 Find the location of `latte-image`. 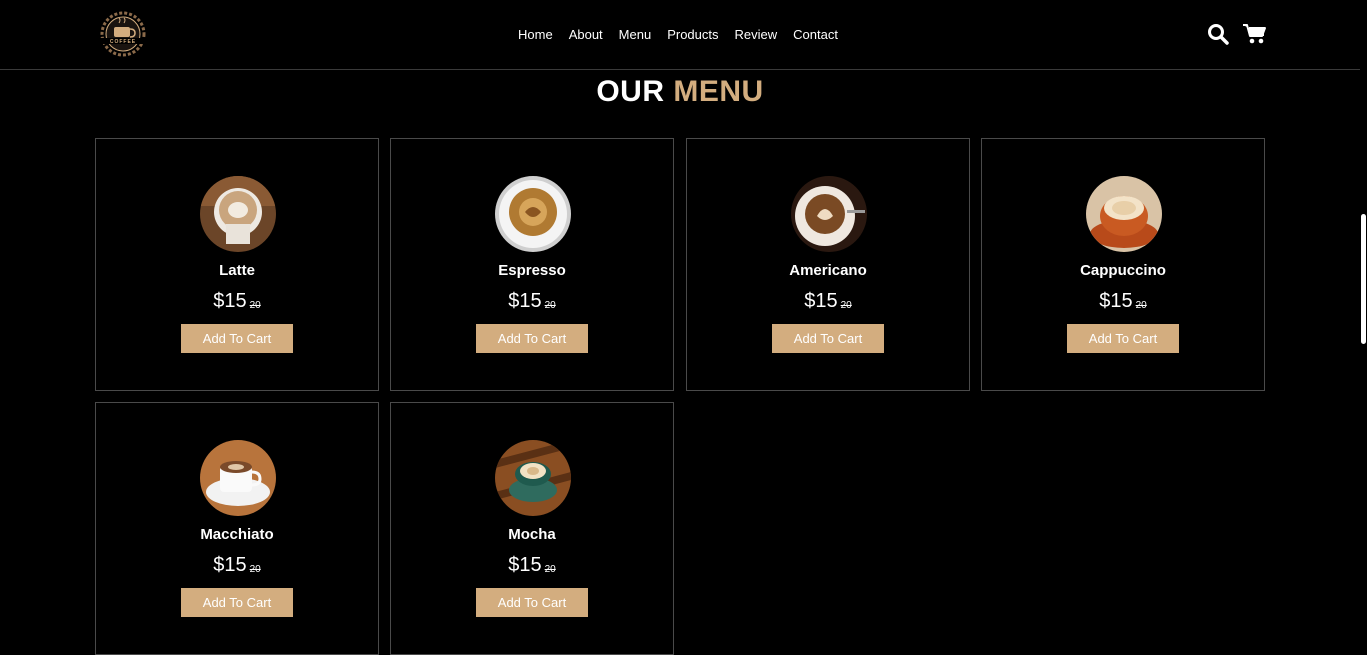

latte-image is located at coordinates (238, 214).